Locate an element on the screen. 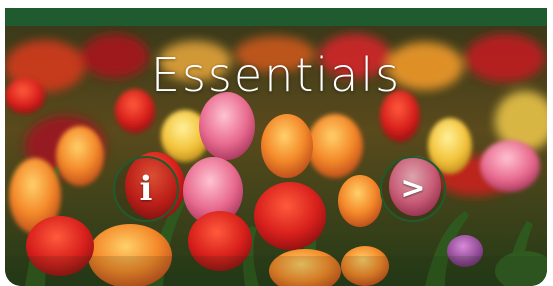  info-icon: i is located at coordinates (146, 189).